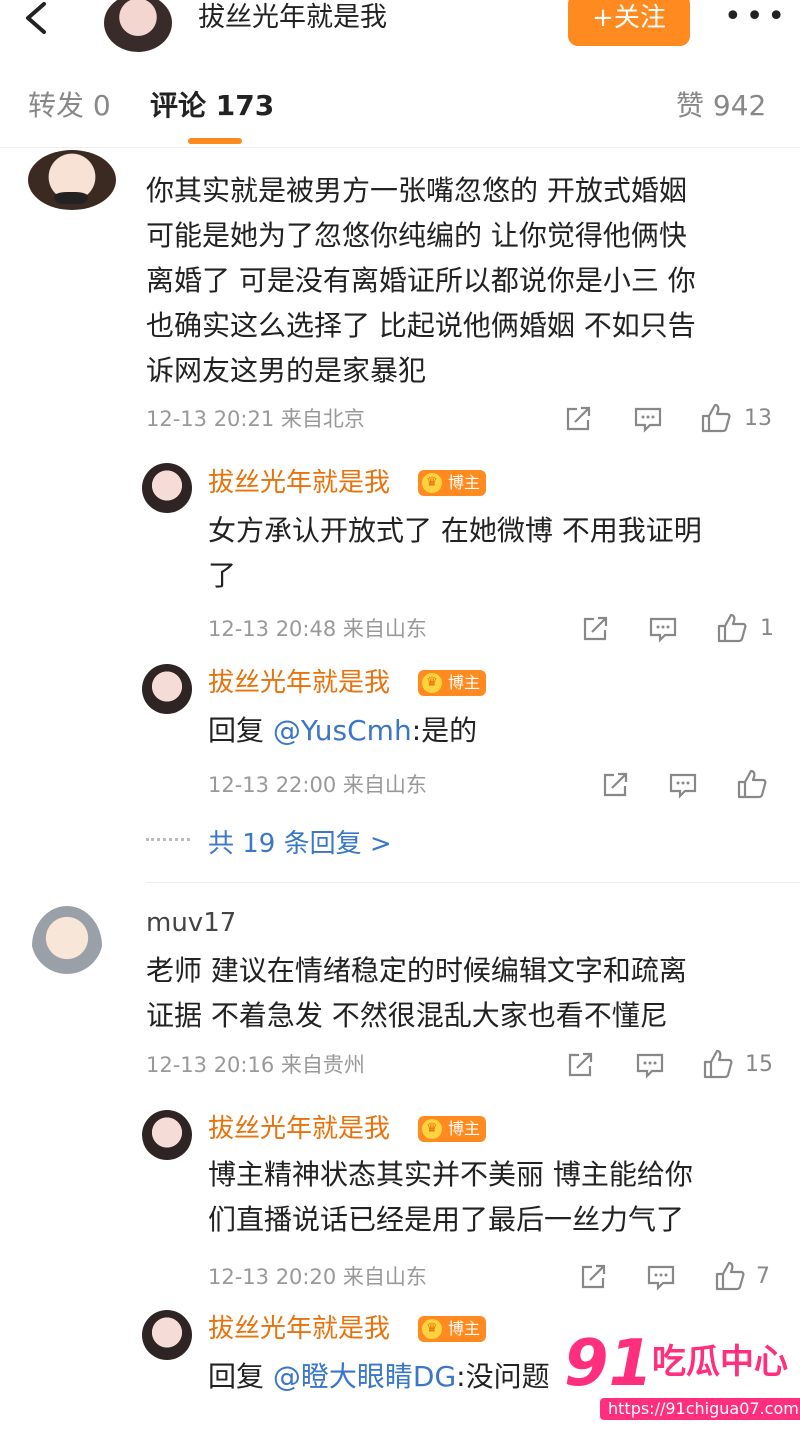 Image resolution: width=800 pixels, height=1436 pixels. What do you see at coordinates (756, 17) in the screenshot?
I see `more-icon: •••` at bounding box center [756, 17].